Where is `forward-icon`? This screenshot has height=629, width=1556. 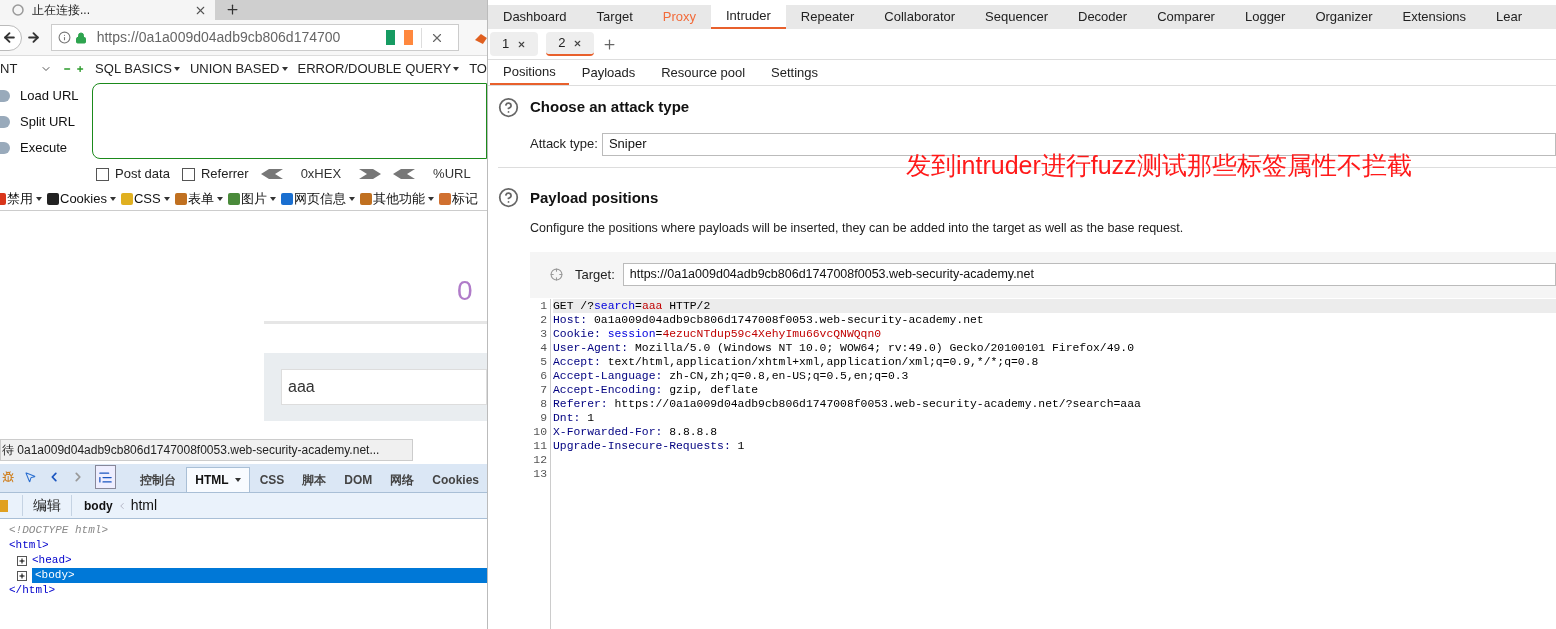
forward-icon is located at coordinates (33, 37).